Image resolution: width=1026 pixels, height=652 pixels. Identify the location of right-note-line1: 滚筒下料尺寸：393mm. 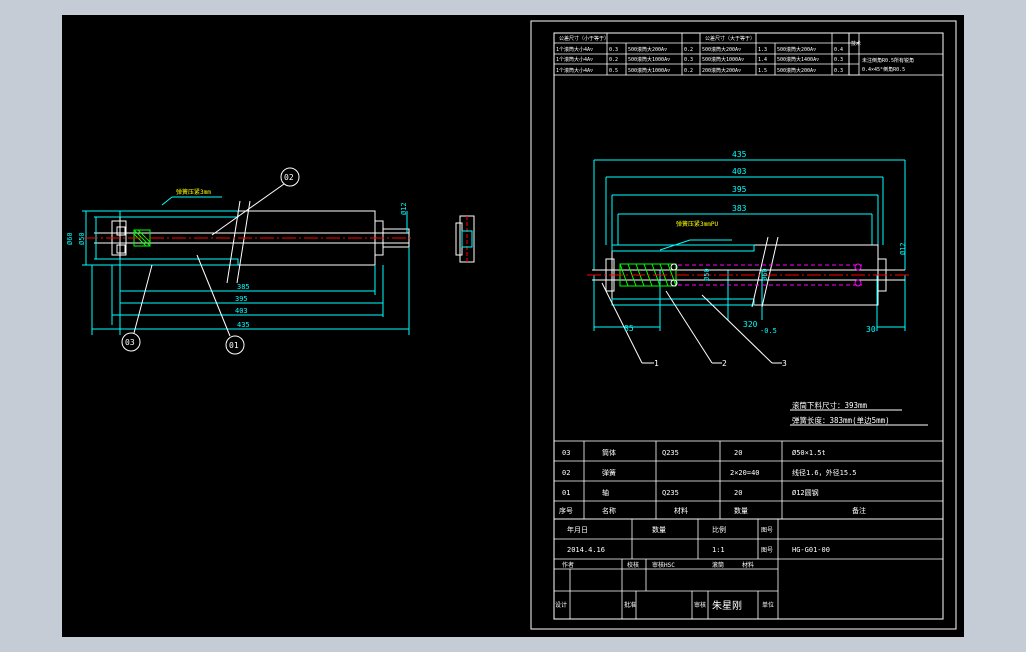
(830, 405).